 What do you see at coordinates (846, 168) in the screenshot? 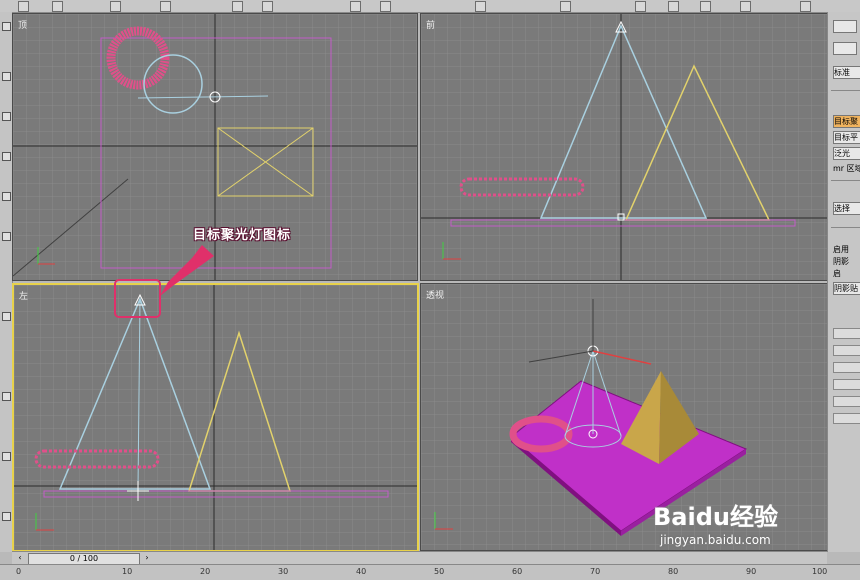
I see `mr-area-label: mr 区域` at bounding box center [846, 168].